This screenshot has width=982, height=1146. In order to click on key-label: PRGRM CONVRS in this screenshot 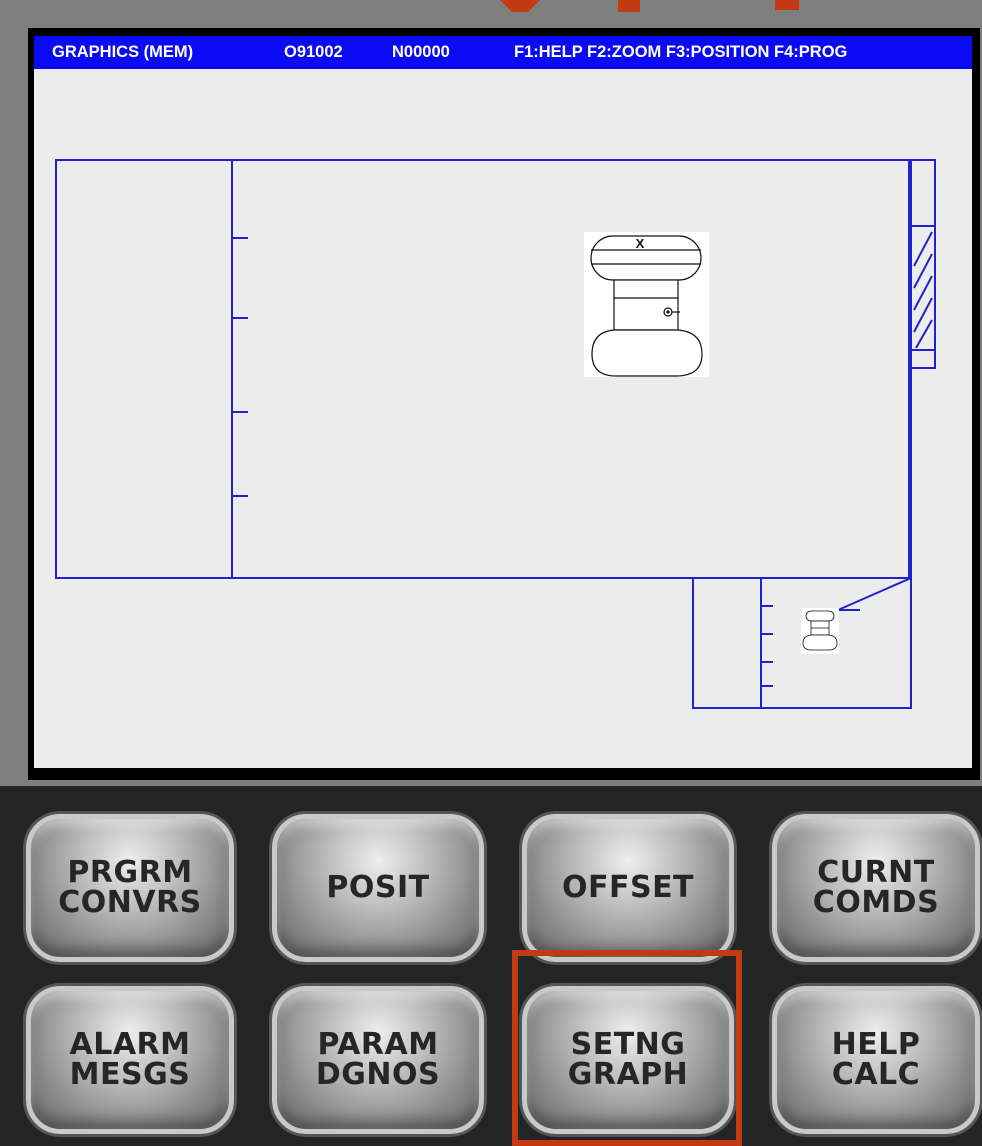, I will do `click(130, 887)`.